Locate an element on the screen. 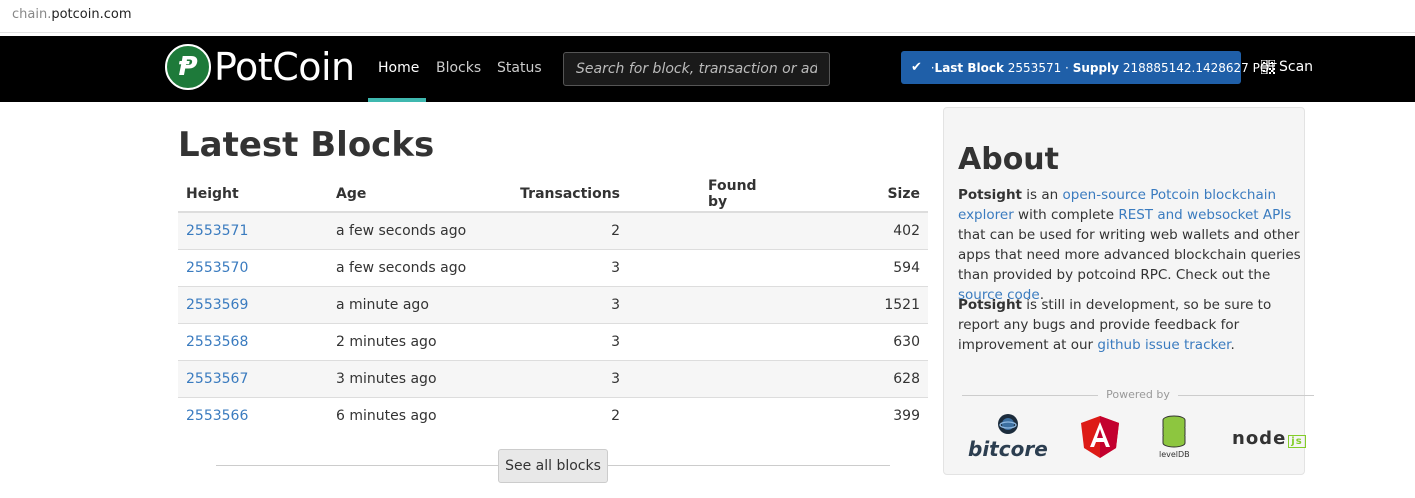 The height and width of the screenshot is (498, 1415). bitcore-label: bitcore is located at coordinates (1008, 449).